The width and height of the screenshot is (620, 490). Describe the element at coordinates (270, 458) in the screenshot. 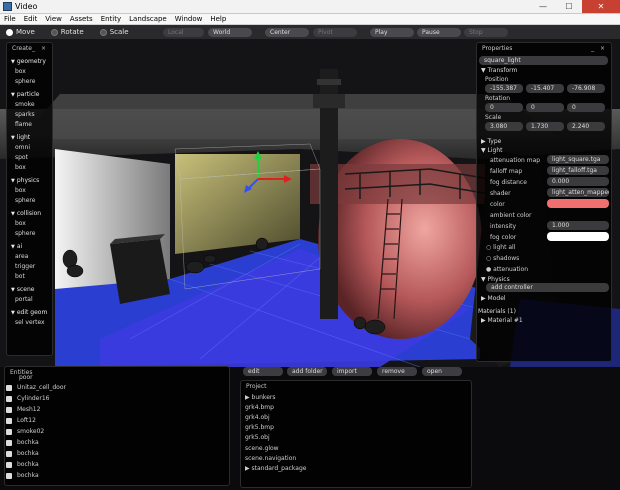

I see `project-file: scene.navigation` at that location.